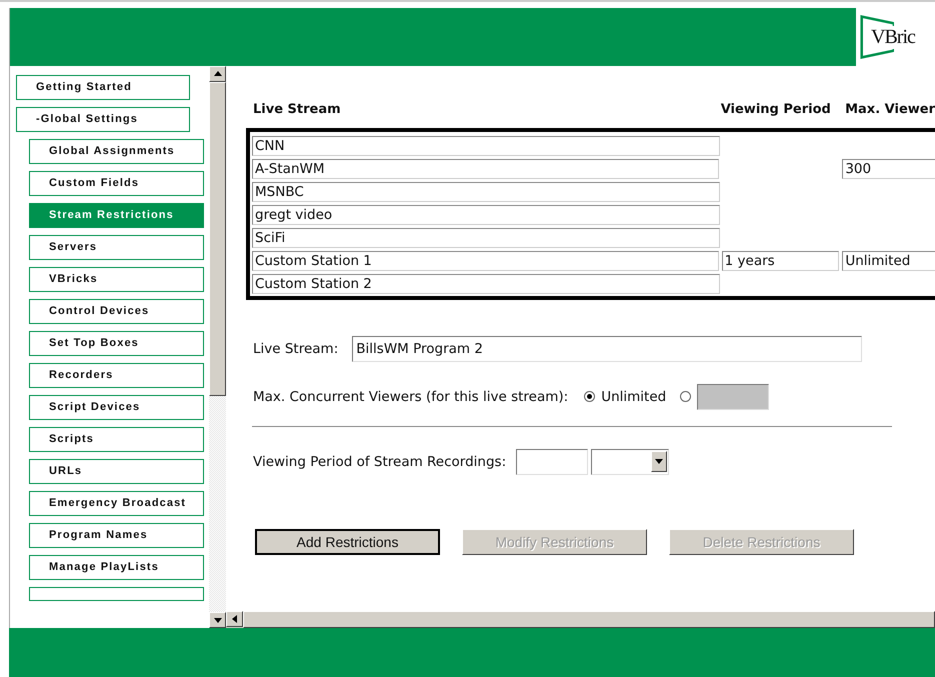 This screenshot has width=935, height=677. Describe the element at coordinates (347, 541) in the screenshot. I see `action-button: Add Restrictions` at that location.